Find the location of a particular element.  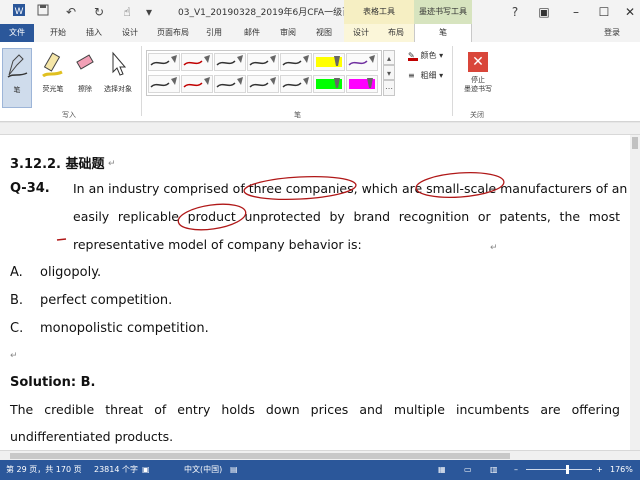

print-layout-icon: ▭ is located at coordinates (468, 470).